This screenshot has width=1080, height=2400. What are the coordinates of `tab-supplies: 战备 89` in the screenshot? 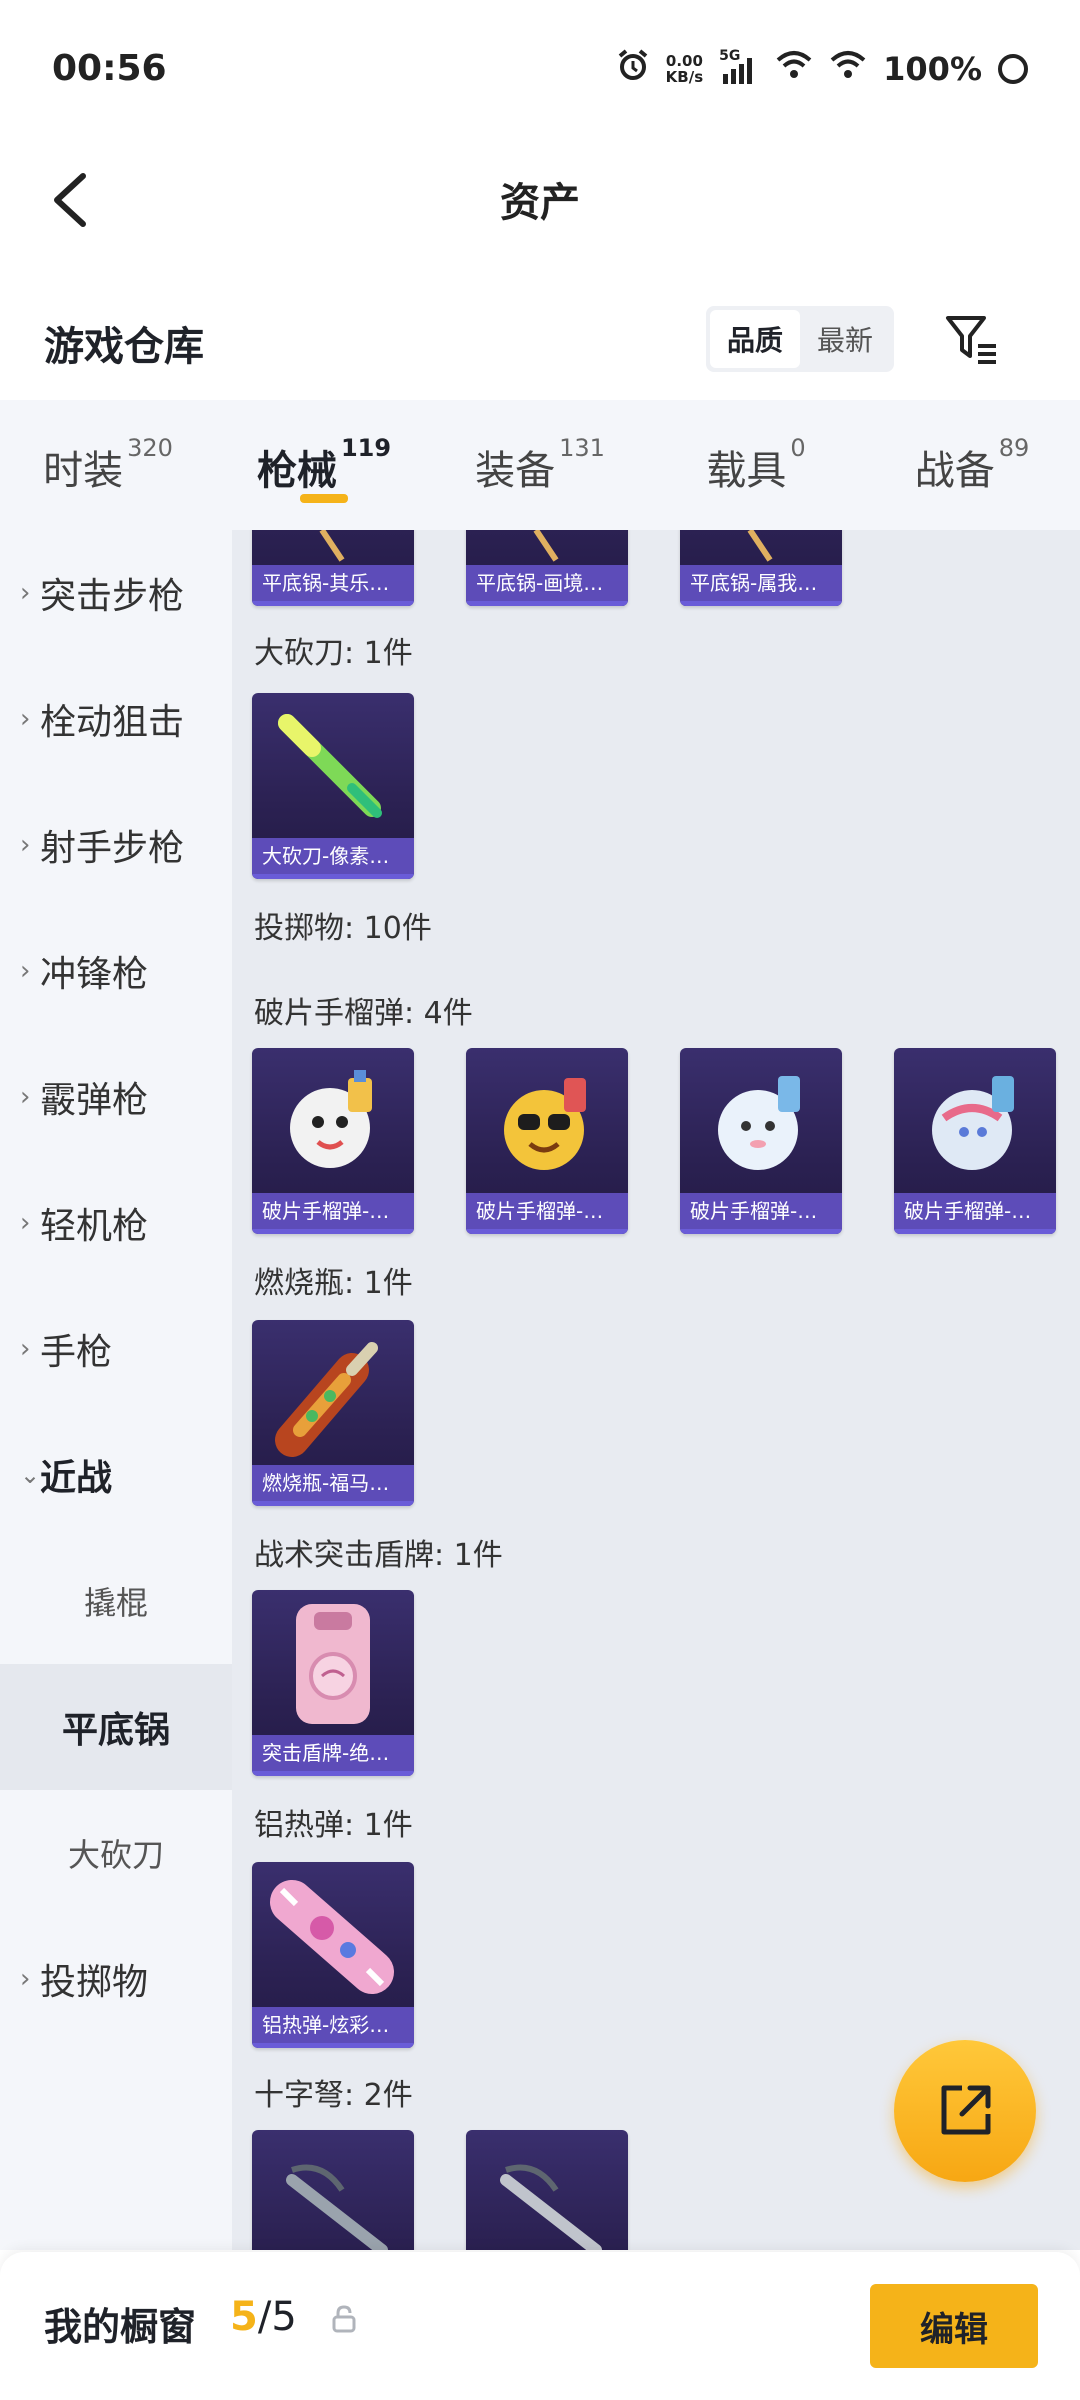 It's located at (972, 465).